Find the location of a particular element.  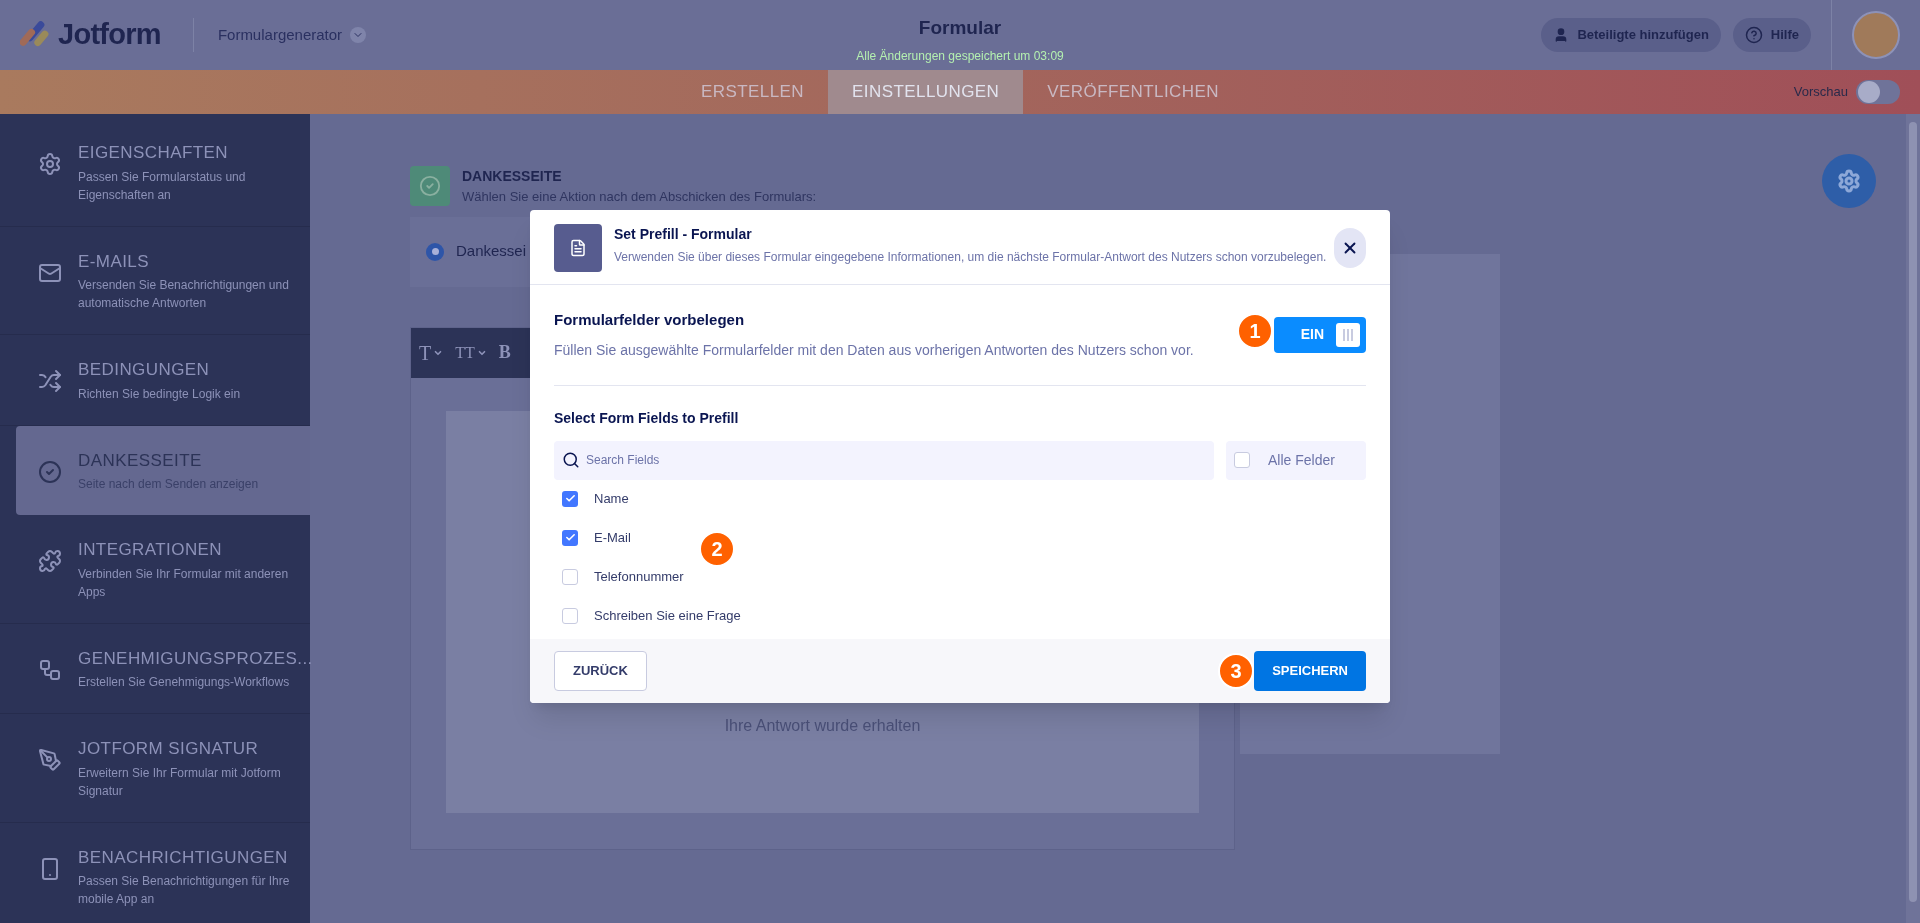

step-marker: 3 is located at coordinates (1236, 670).